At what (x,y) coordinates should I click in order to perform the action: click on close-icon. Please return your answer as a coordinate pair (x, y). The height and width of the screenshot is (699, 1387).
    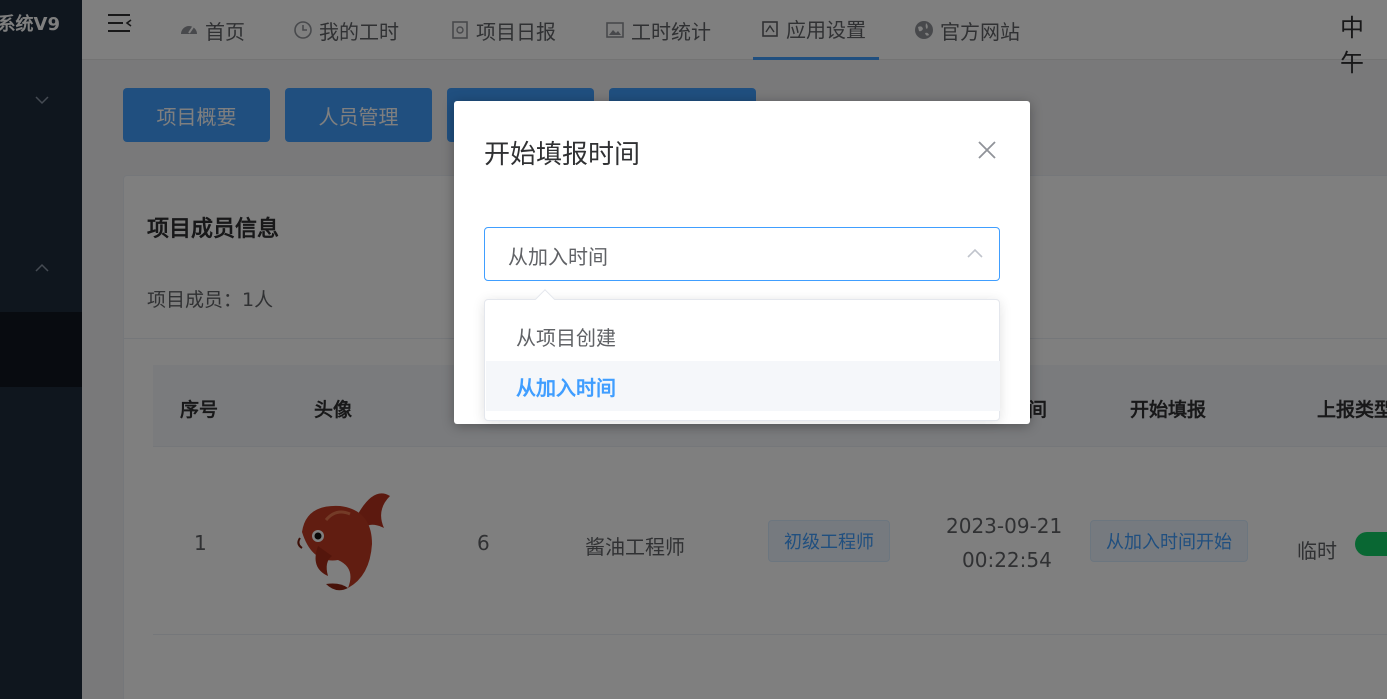
    Looking at the image, I should click on (987, 150).